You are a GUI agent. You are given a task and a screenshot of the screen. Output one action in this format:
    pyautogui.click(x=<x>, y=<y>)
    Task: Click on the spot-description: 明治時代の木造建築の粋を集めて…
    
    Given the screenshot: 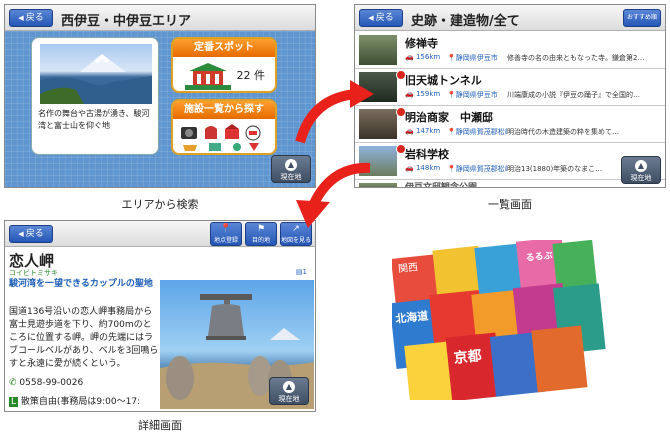 What is the action you would take?
    pyautogui.click(x=563, y=132)
    